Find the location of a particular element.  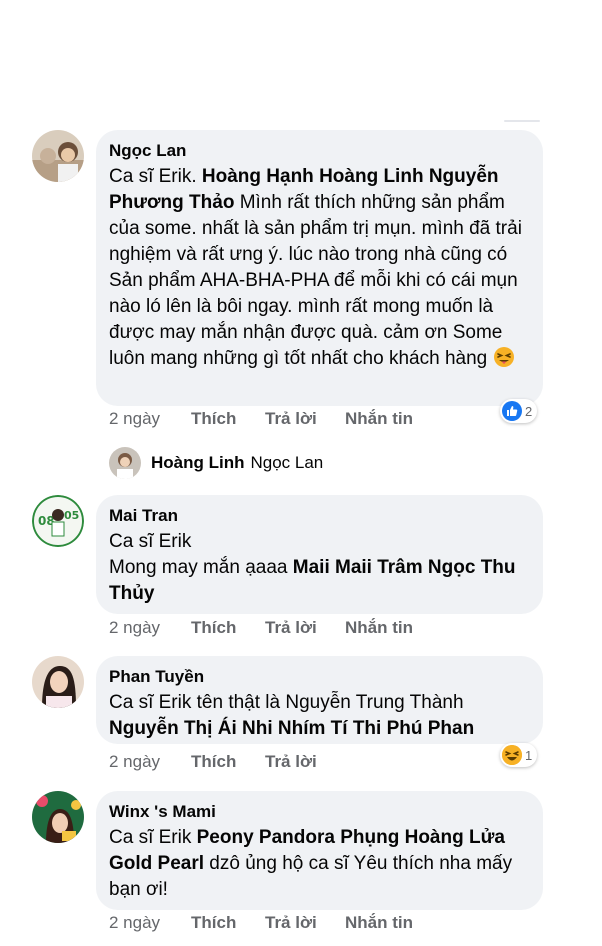

comment-actions: 2 ngày Thích Trả lời is located at coordinates (227, 762).